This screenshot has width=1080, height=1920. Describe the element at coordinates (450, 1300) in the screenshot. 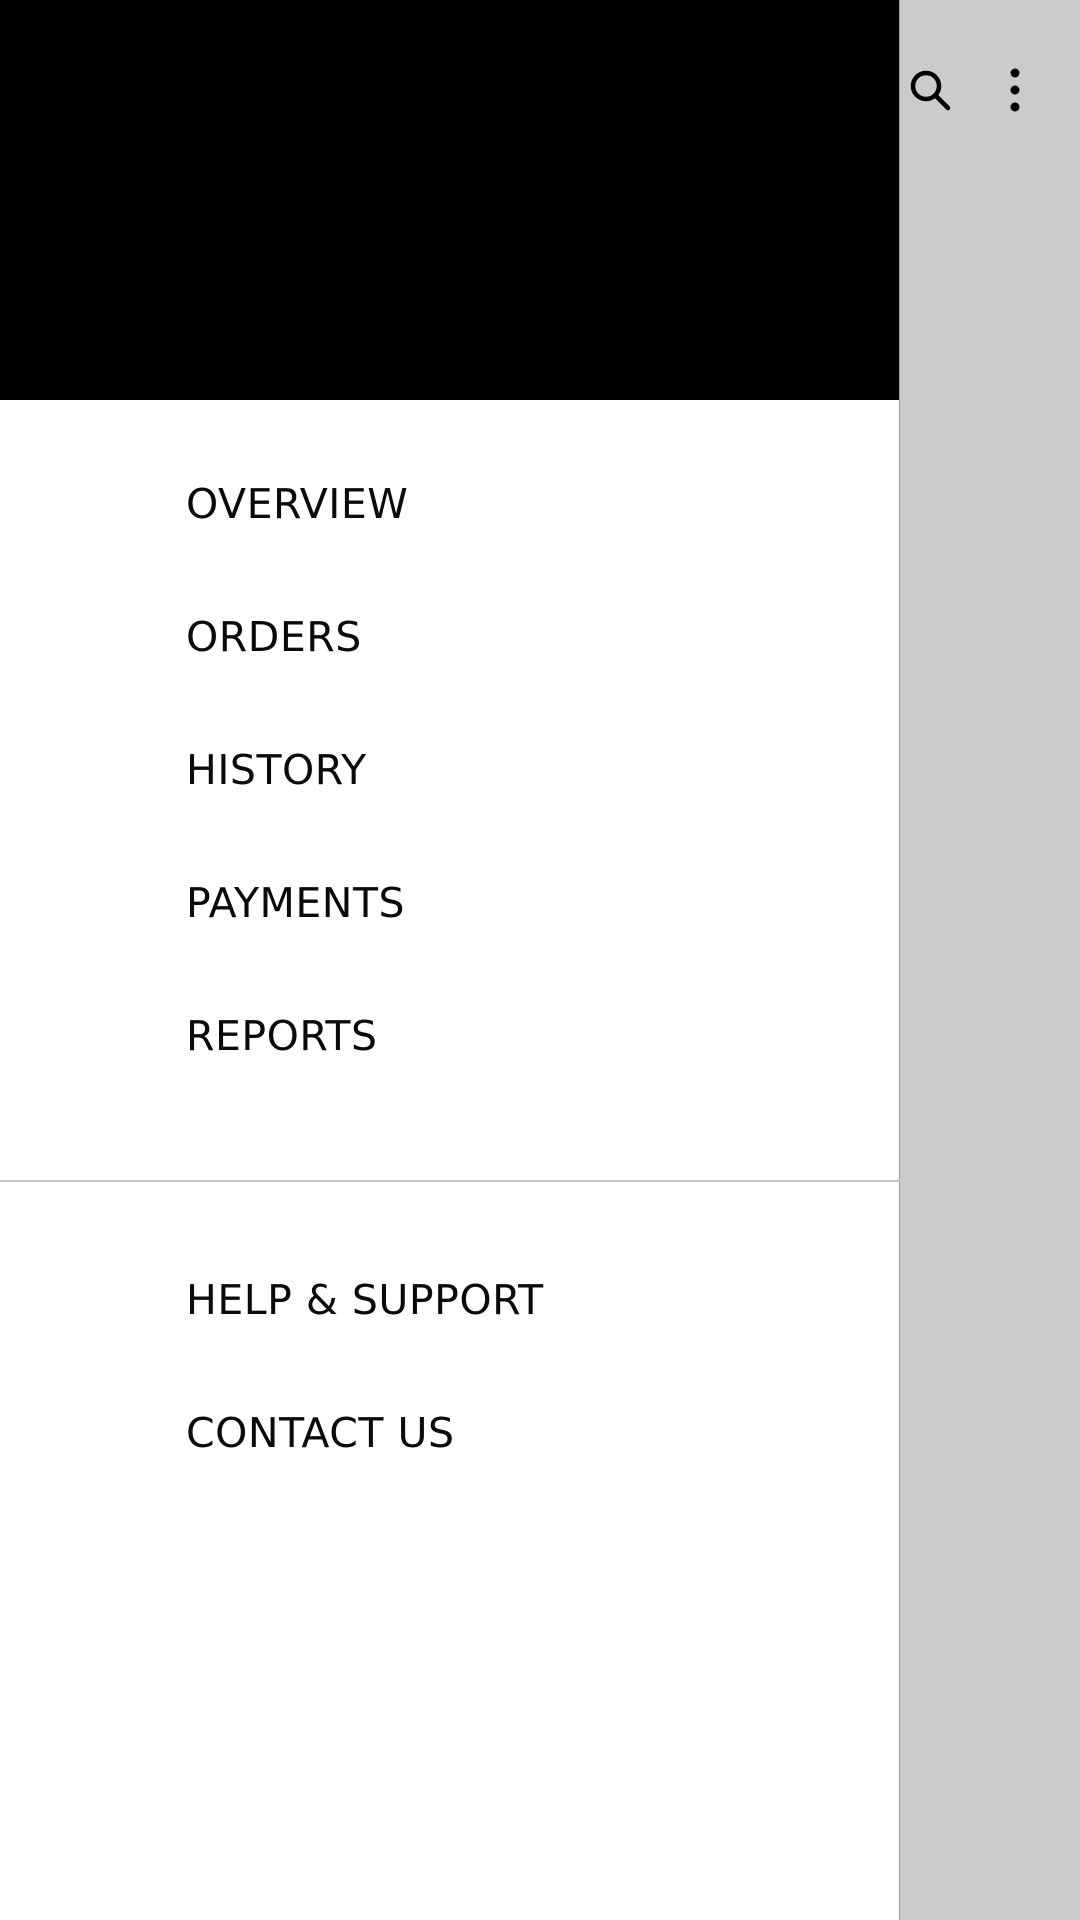

I see `nav-item-help-support: HELP & SUPPORT` at that location.